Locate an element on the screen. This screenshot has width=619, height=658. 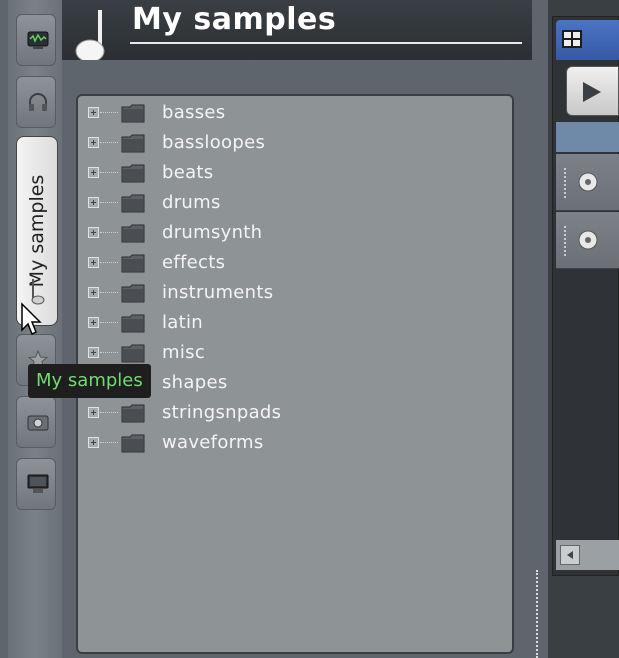
tree-folder-label: misc is located at coordinates (184, 352).